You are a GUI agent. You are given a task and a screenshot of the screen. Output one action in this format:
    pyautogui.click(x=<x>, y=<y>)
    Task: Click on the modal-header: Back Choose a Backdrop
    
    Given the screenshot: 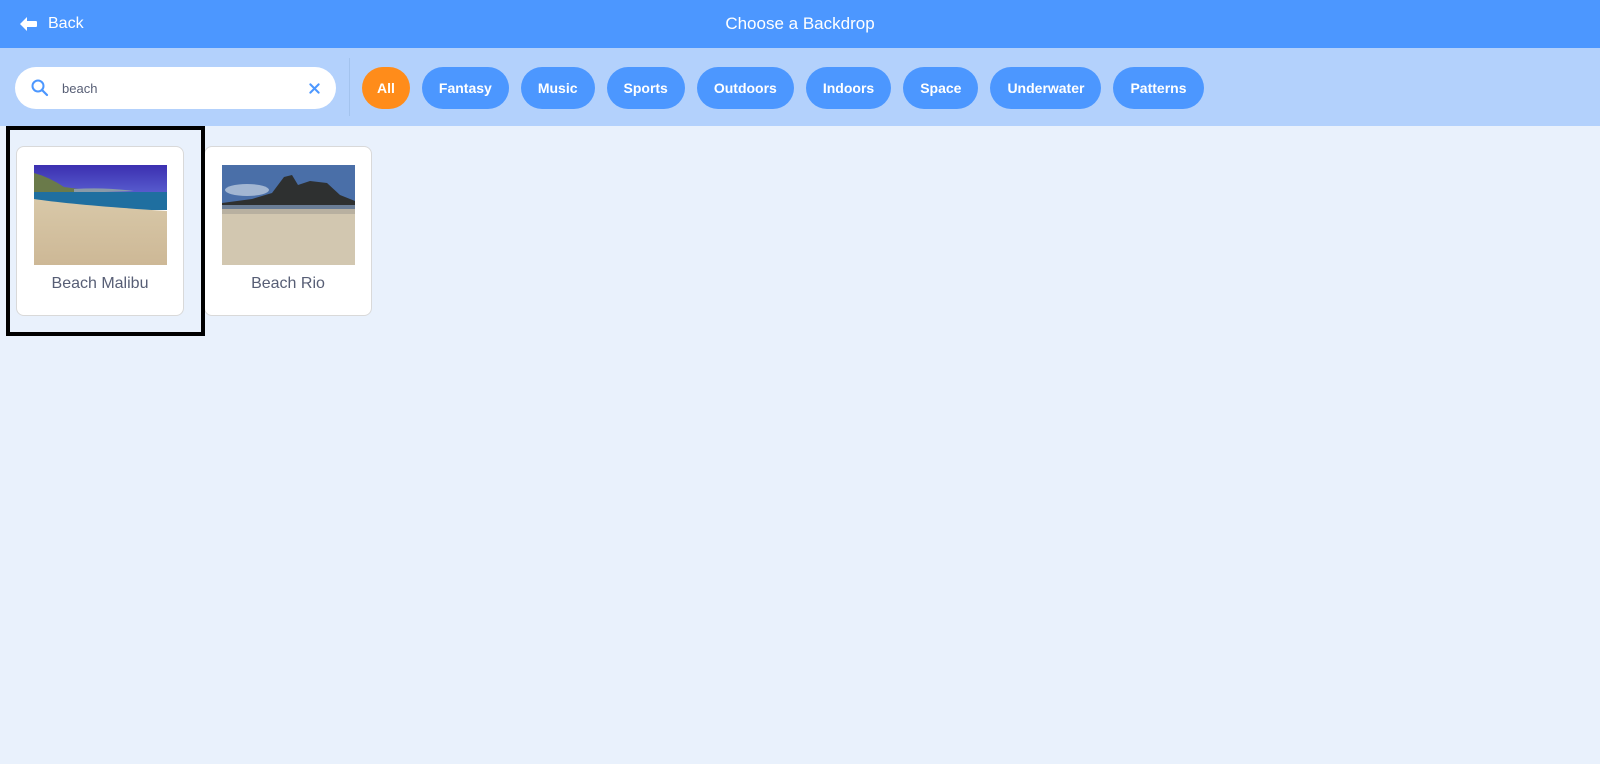 What is the action you would take?
    pyautogui.click(x=800, y=24)
    